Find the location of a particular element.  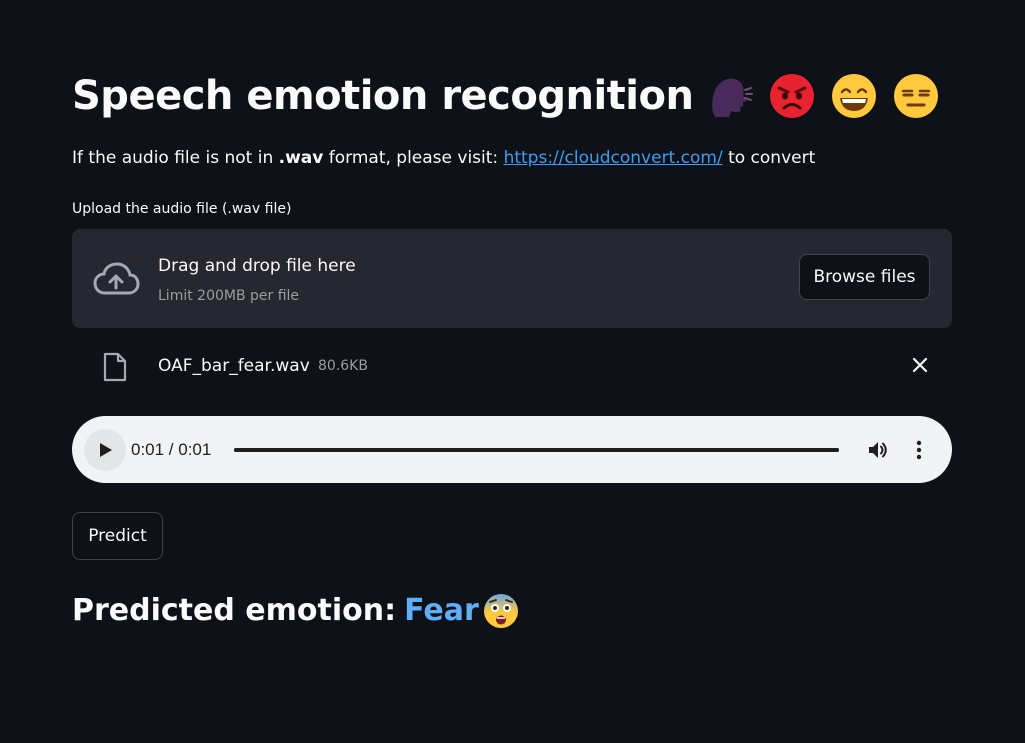

audio-time-display: 0:01 / 0:01 is located at coordinates (171, 449).